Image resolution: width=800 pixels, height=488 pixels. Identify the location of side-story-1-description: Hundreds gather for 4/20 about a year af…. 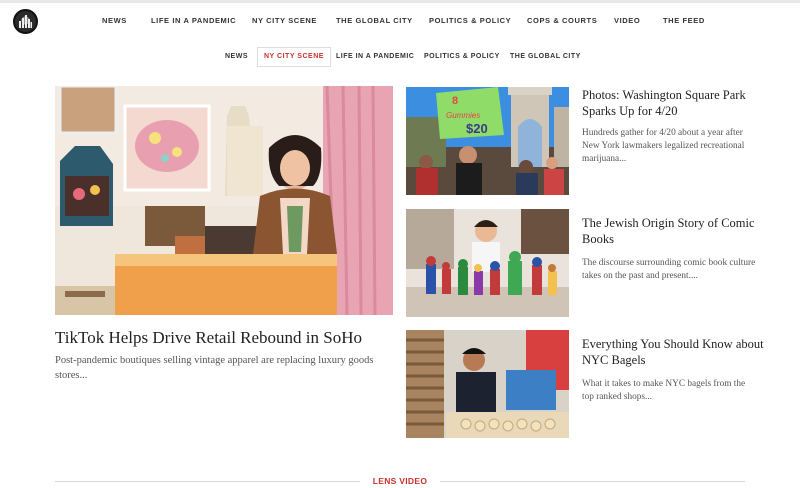
(663, 146).